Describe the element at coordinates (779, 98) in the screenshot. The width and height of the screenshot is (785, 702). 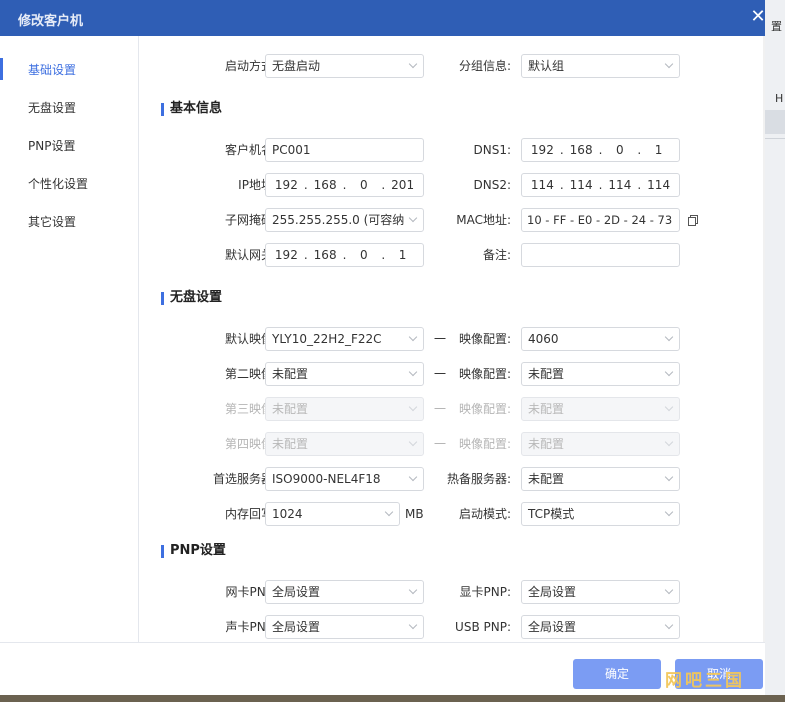
I see `background-text: H` at that location.